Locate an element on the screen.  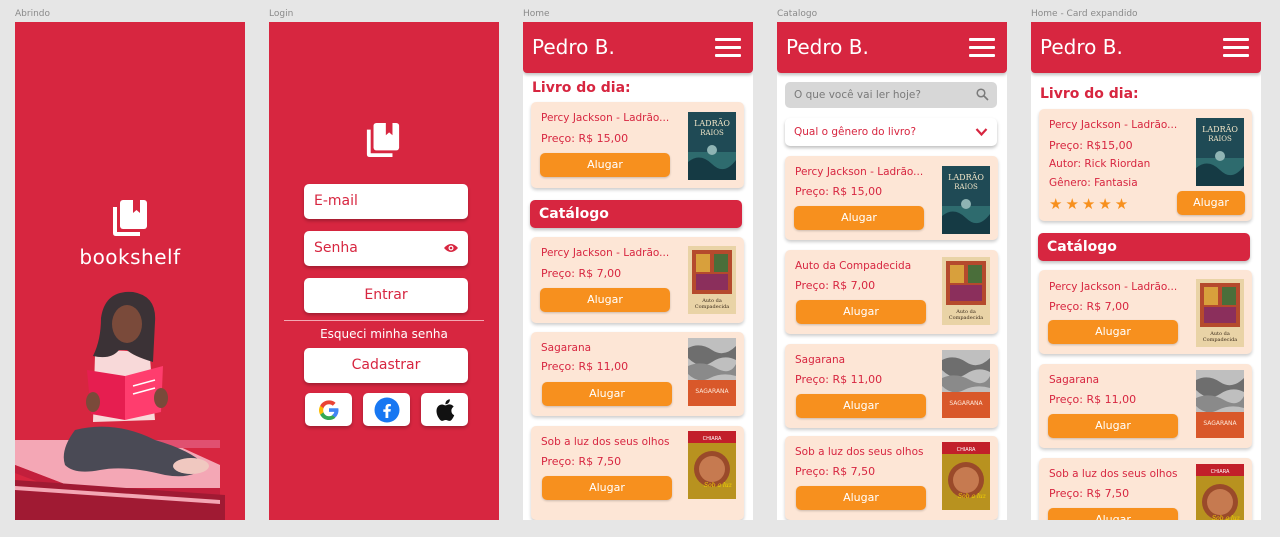
book-of-day-title: Livro do dia: is located at coordinates (1089, 94).